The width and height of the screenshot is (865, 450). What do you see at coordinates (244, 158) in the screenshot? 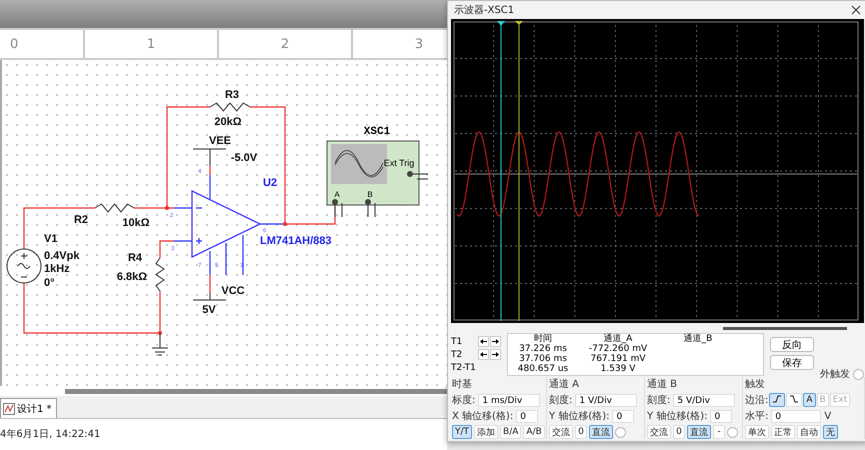
I see `supply-value: -5.0V` at bounding box center [244, 158].